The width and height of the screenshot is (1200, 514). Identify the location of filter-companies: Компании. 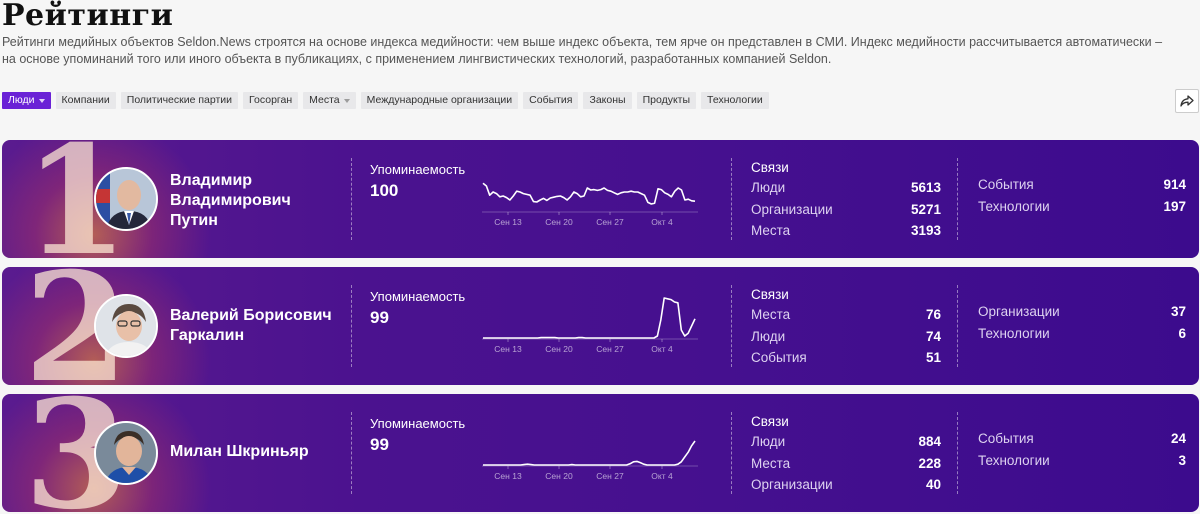
(85, 100).